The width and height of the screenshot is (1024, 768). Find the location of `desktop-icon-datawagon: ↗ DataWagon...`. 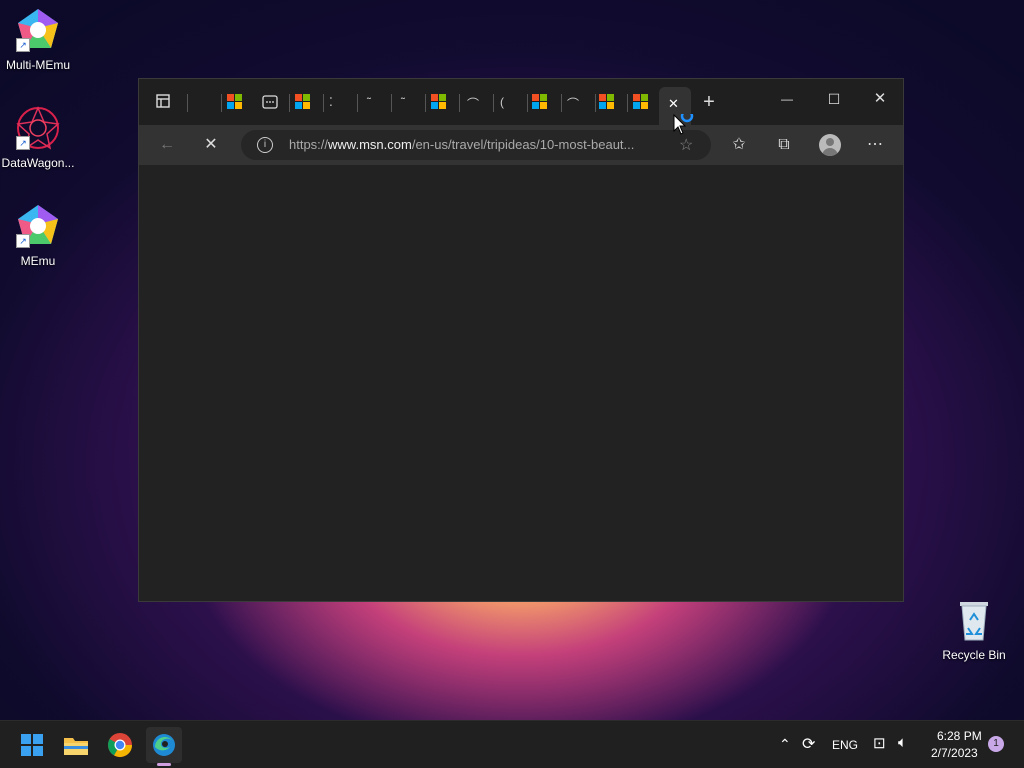

desktop-icon-datawagon: ↗ DataWagon... is located at coordinates (38, 137).